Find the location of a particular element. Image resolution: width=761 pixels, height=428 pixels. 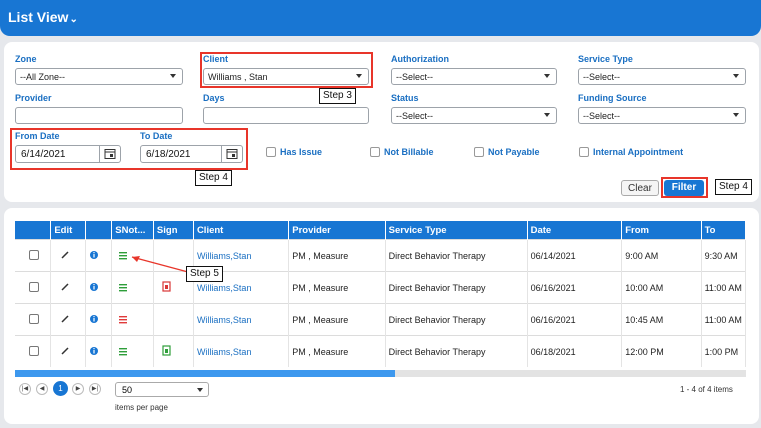

to-cell: 9:30 AM is located at coordinates (724, 255).